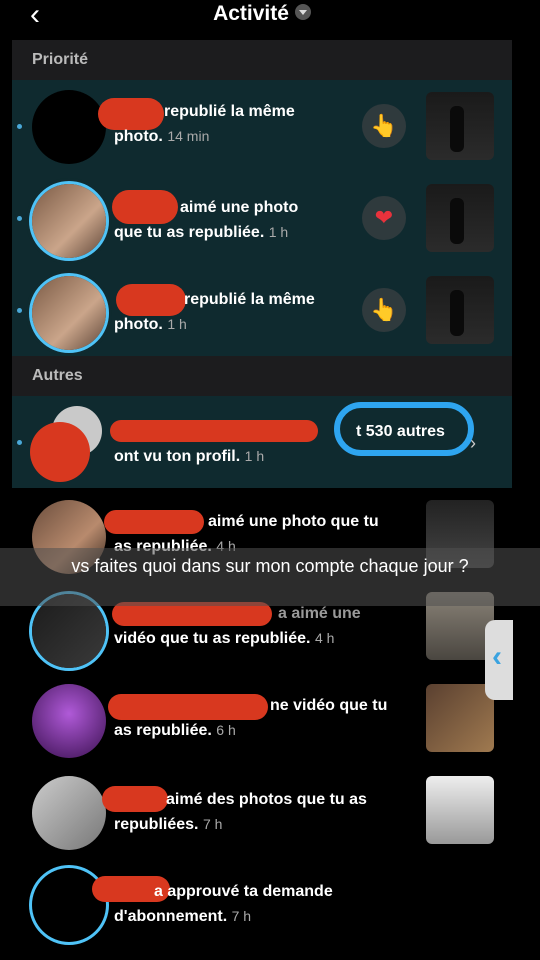  I want to click on notification-line-2: republiées., so click(156, 824).